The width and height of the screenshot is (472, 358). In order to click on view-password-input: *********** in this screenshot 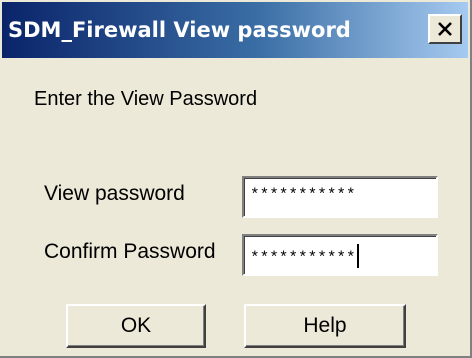, I will do `click(340, 197)`.